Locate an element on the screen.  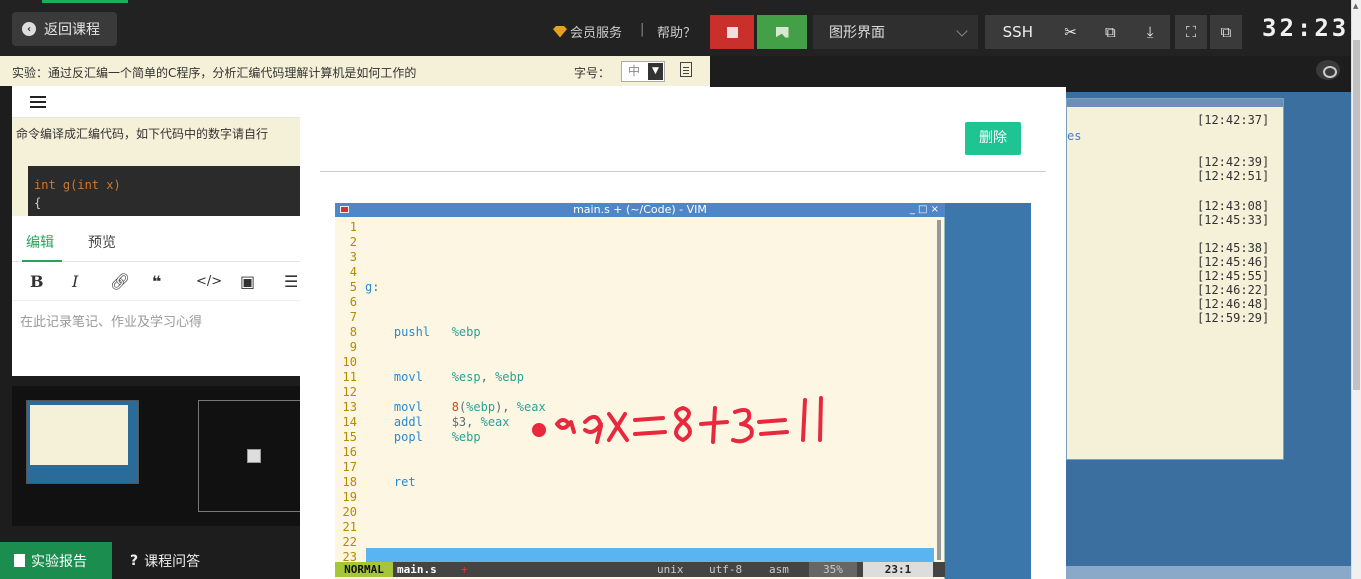
line-number: 9 is located at coordinates (353, 347).